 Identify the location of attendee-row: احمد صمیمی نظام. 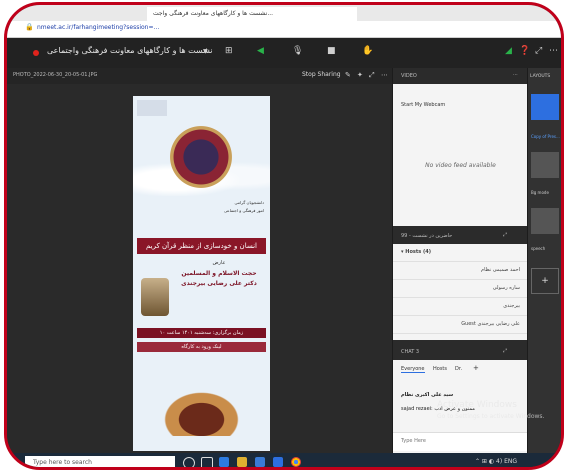
(460, 271).